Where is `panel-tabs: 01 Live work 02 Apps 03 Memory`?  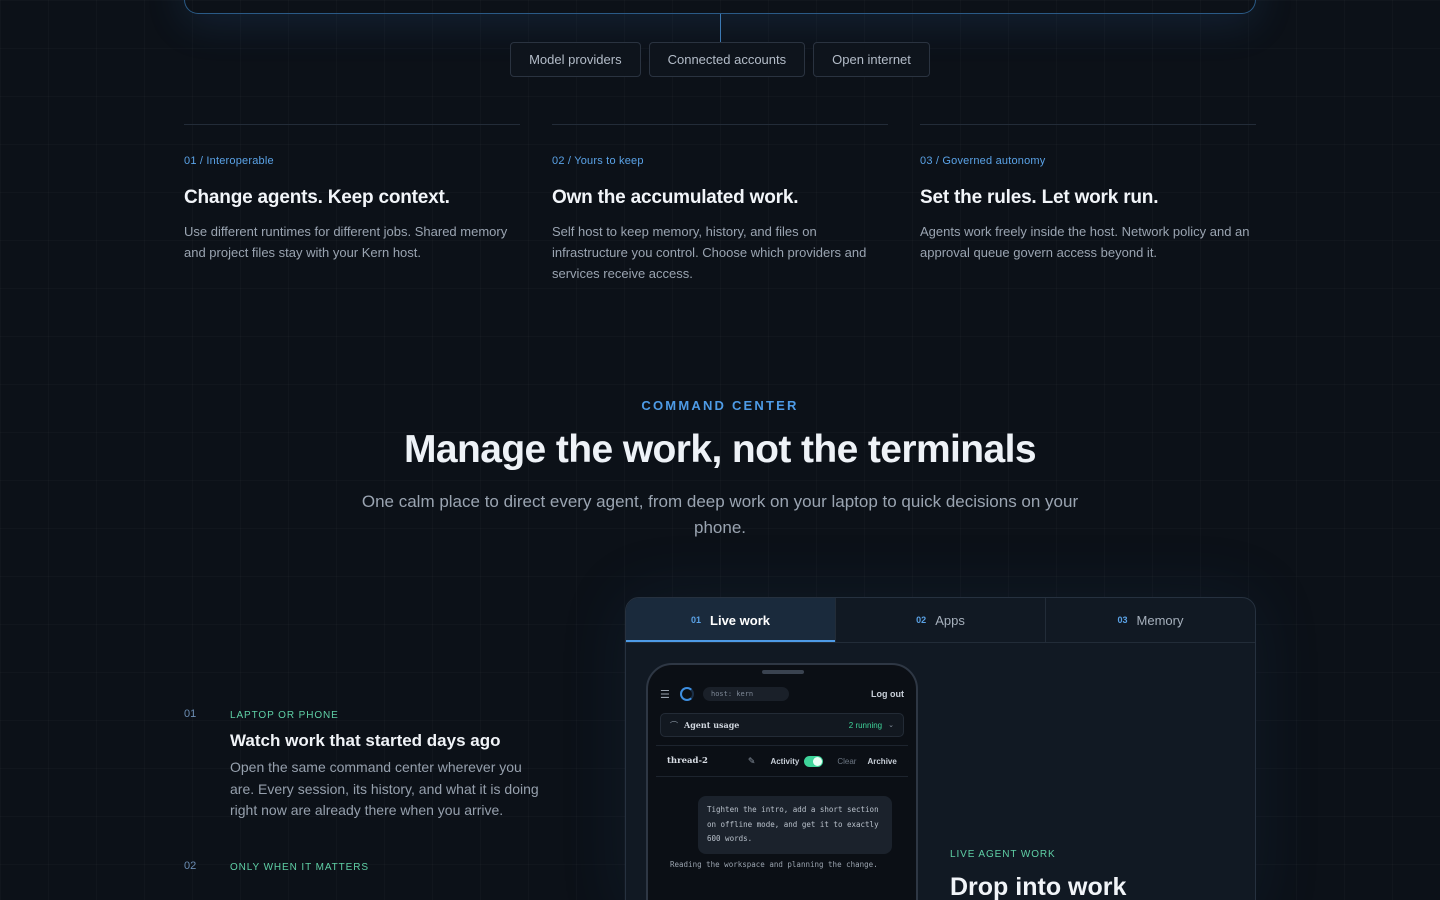
panel-tabs: 01 Live work 02 Apps 03 Memory is located at coordinates (940, 620).